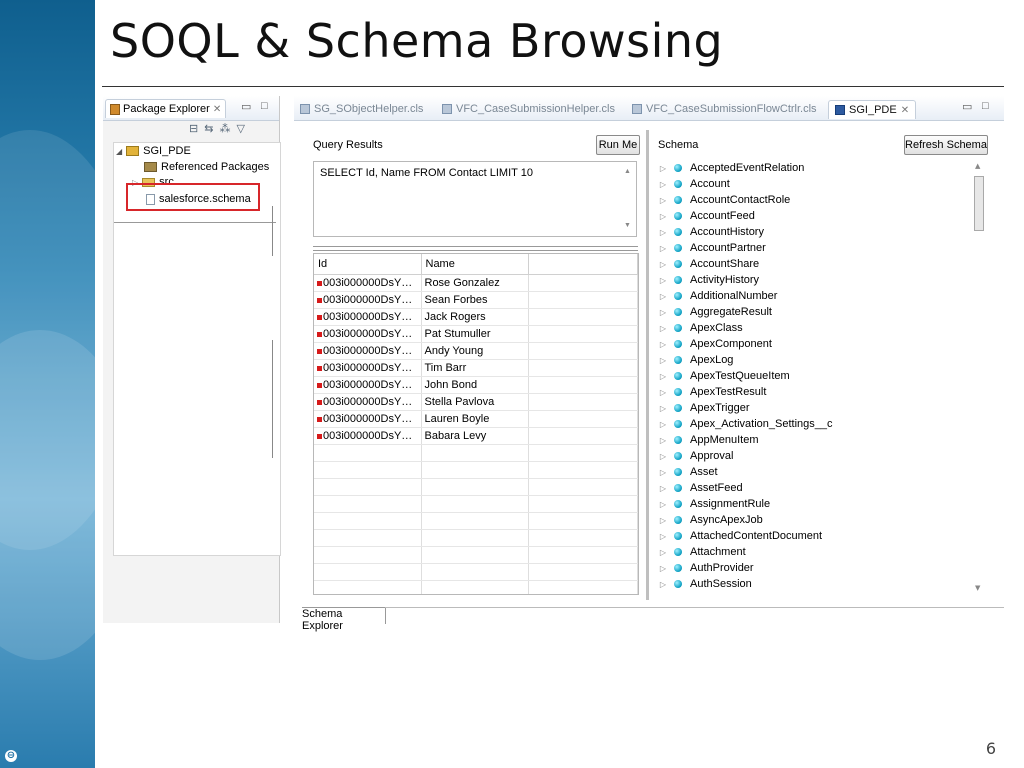  What do you see at coordinates (476, 419) in the screenshot?
I see `table-row: 003i000000DsYZt... Lauren Boyle` at bounding box center [476, 419].